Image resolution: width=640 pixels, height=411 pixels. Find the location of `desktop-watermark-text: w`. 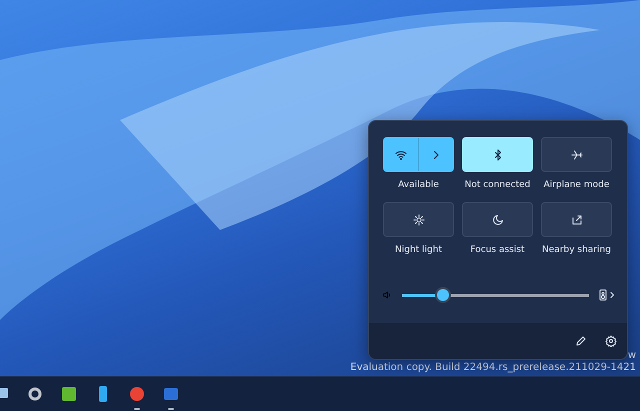

desktop-watermark-text: w is located at coordinates (632, 356).